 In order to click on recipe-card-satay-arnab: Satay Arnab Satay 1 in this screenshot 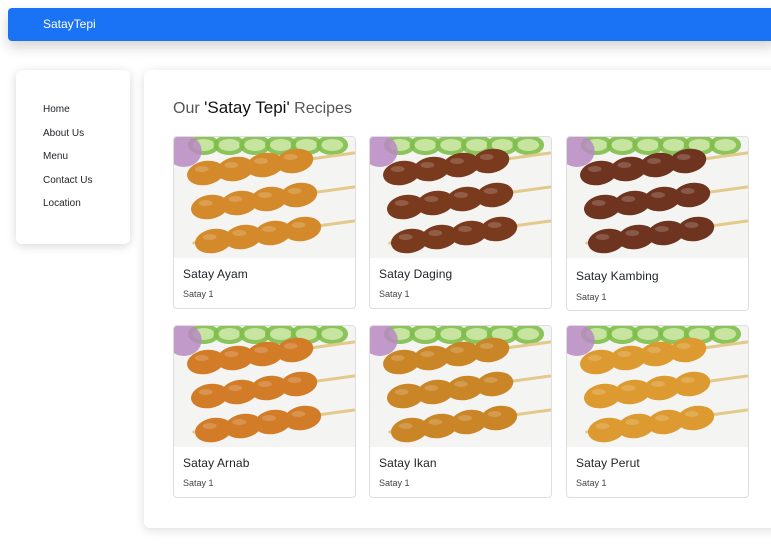, I will do `click(264, 411)`.